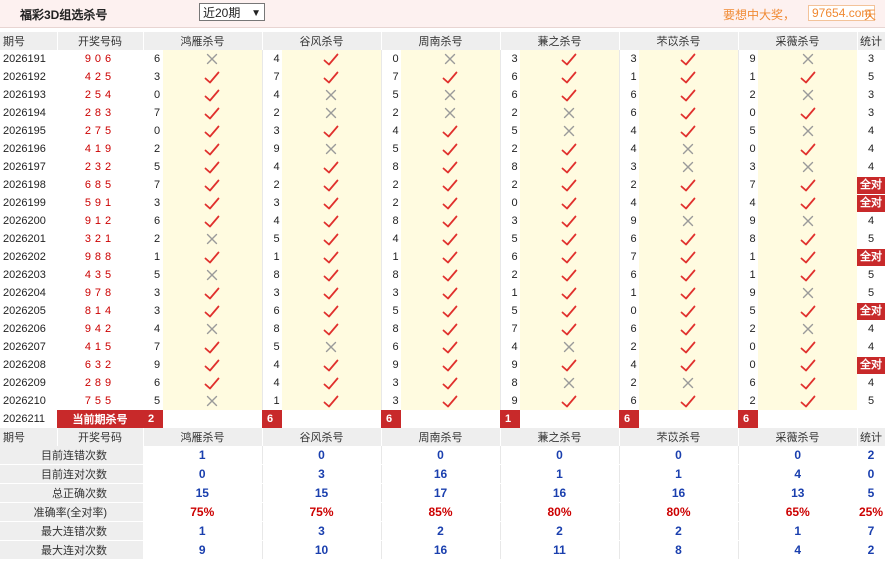 The image size is (885, 582). Describe the element at coordinates (232, 12) in the screenshot. I see `period-range-select: 近20期 ▼` at that location.